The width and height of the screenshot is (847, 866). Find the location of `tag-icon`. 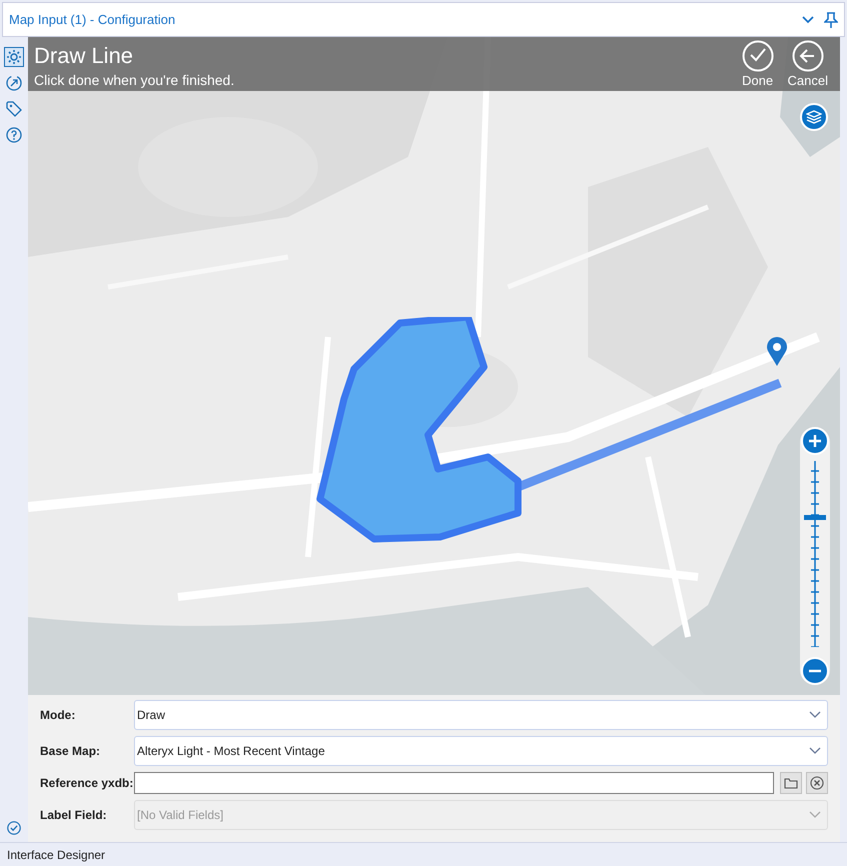

tag-icon is located at coordinates (14, 109).